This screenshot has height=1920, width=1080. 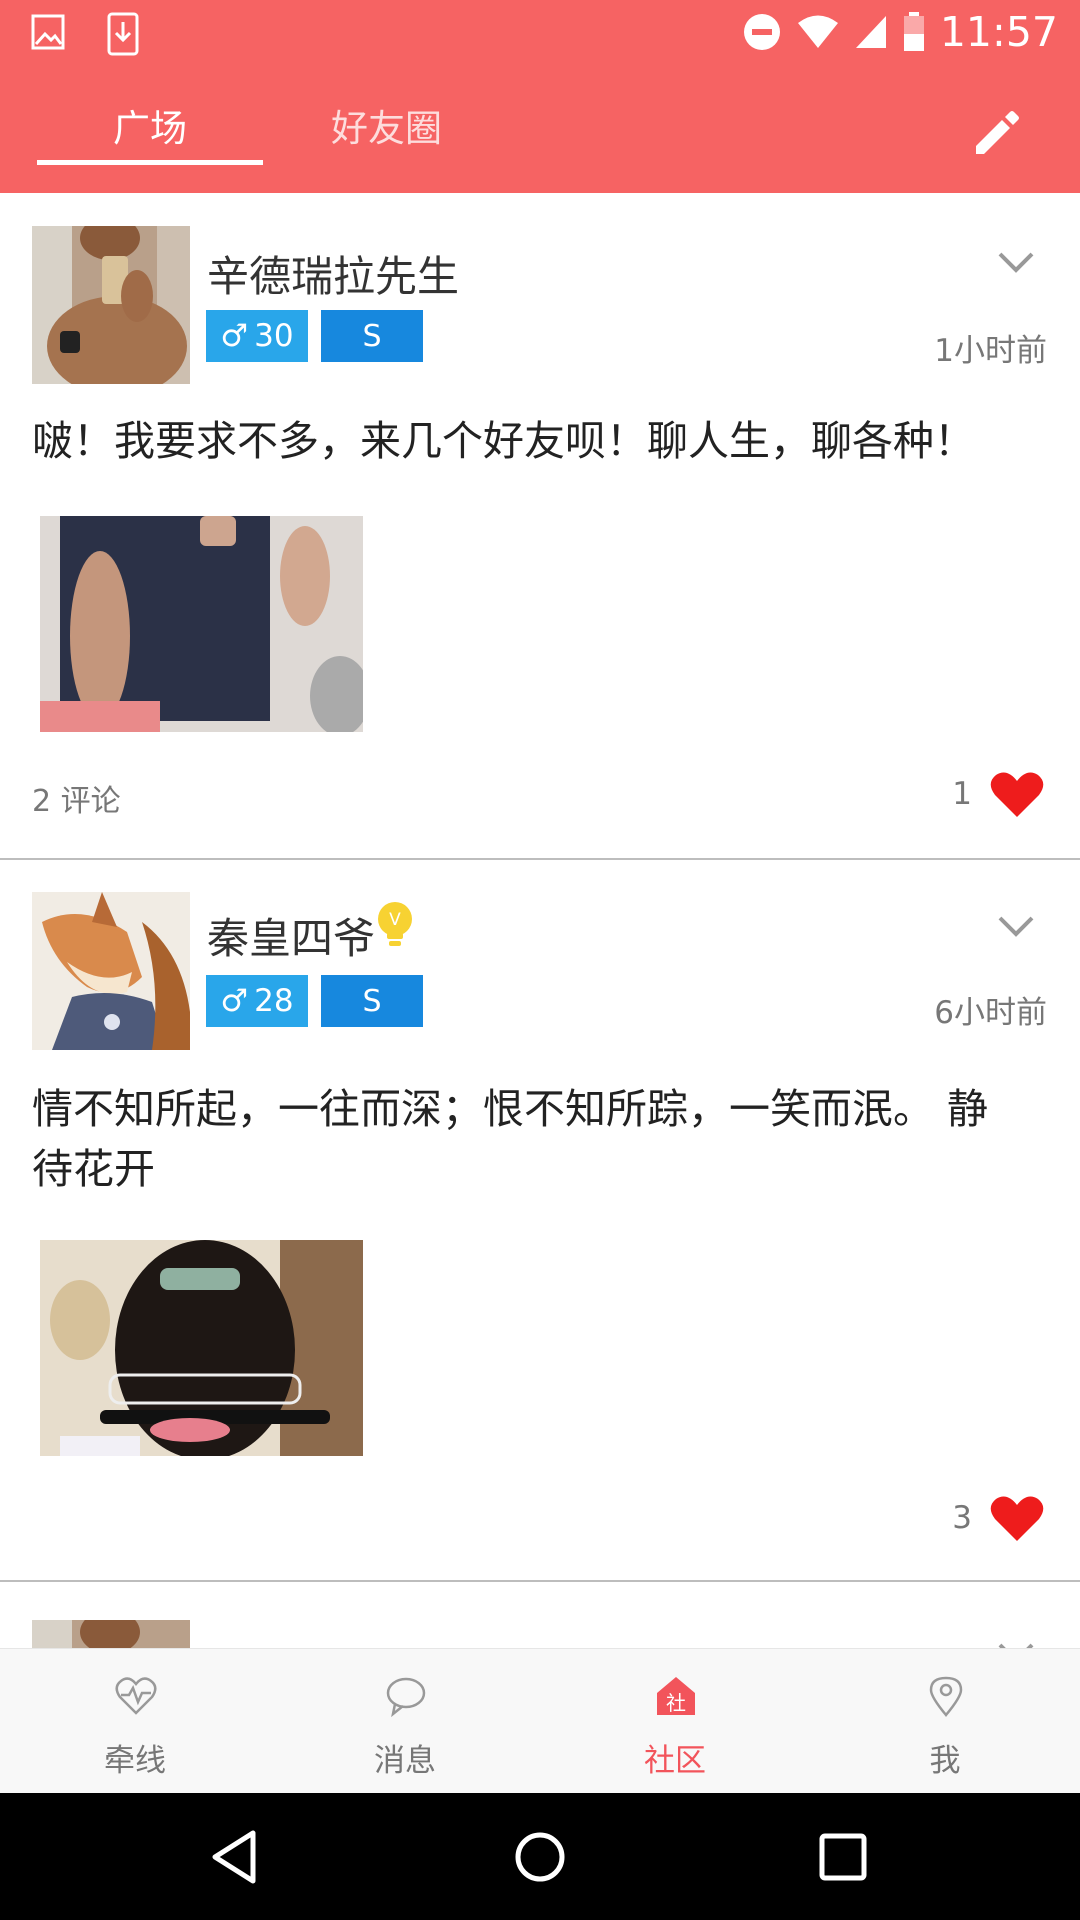 I want to click on heart-pulse-icon, so click(x=136, y=1696).